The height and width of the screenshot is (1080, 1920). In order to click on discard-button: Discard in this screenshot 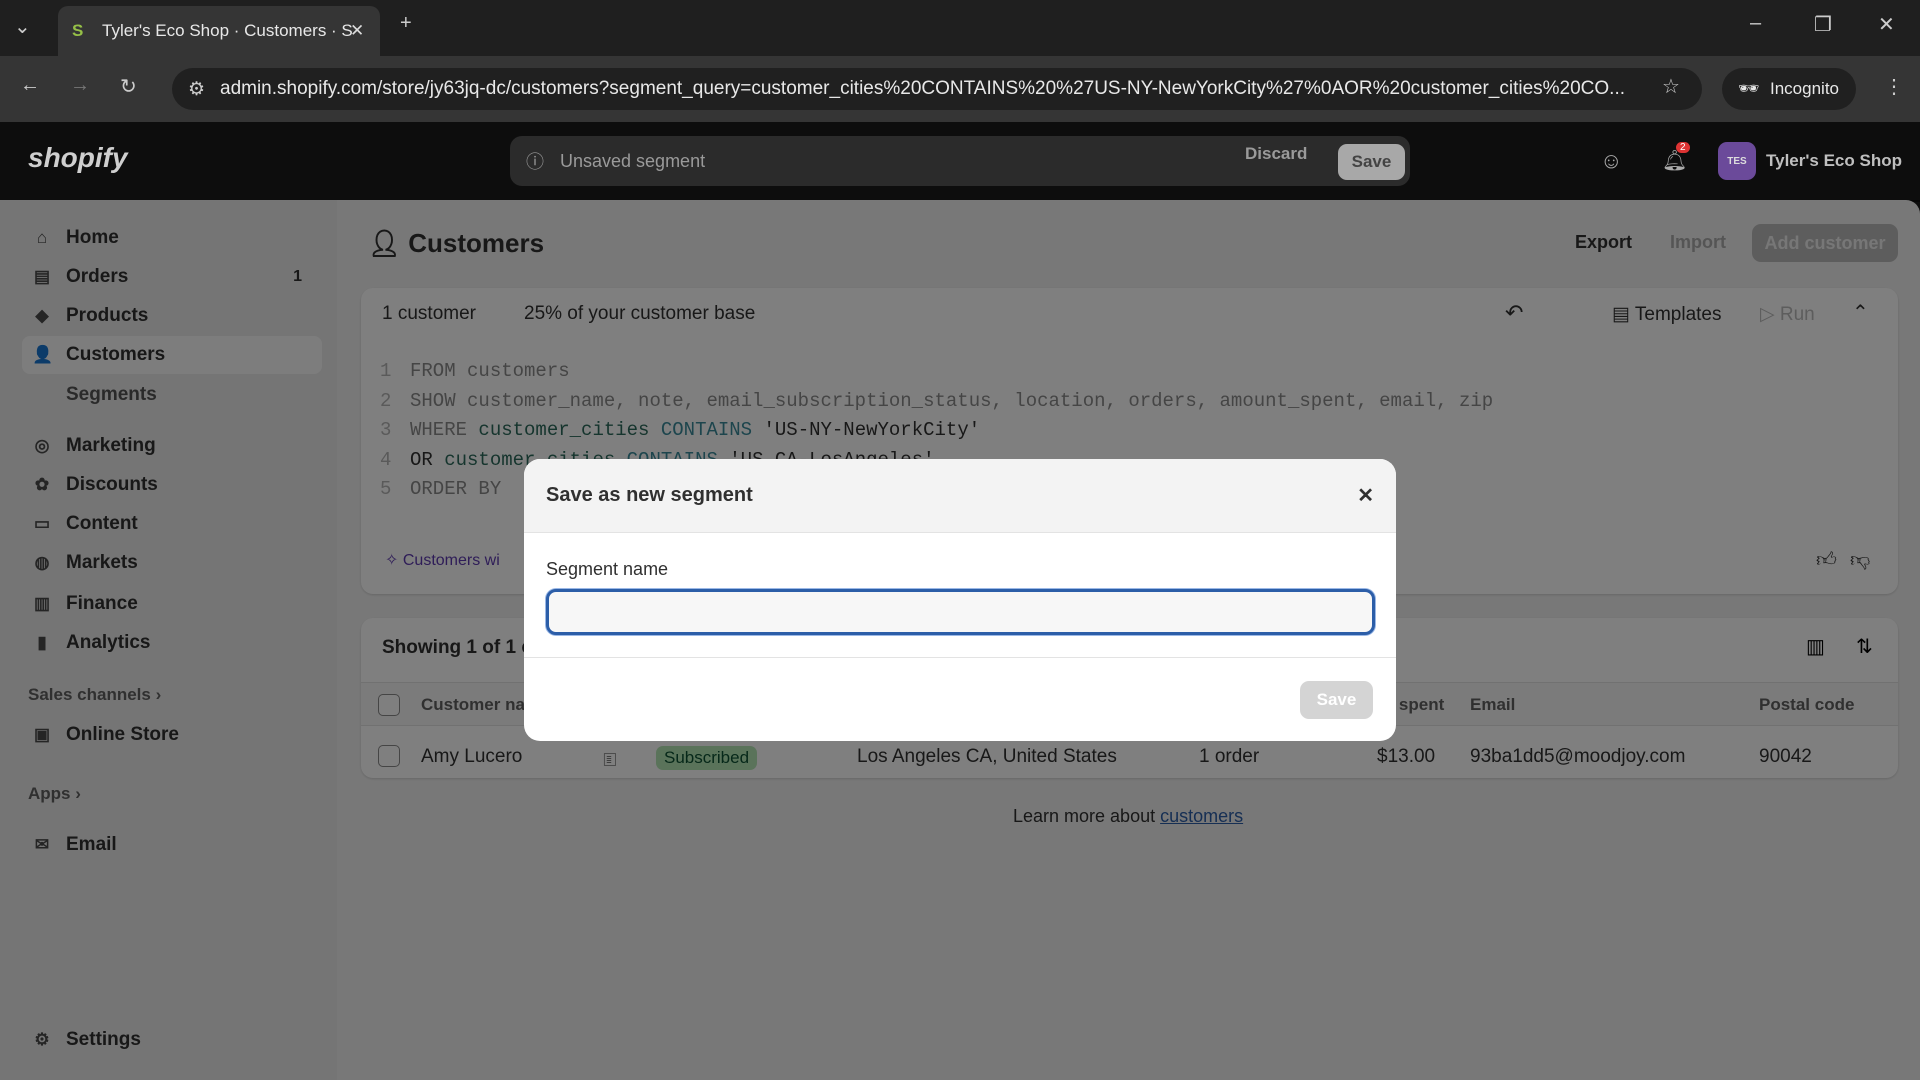, I will do `click(1276, 154)`.